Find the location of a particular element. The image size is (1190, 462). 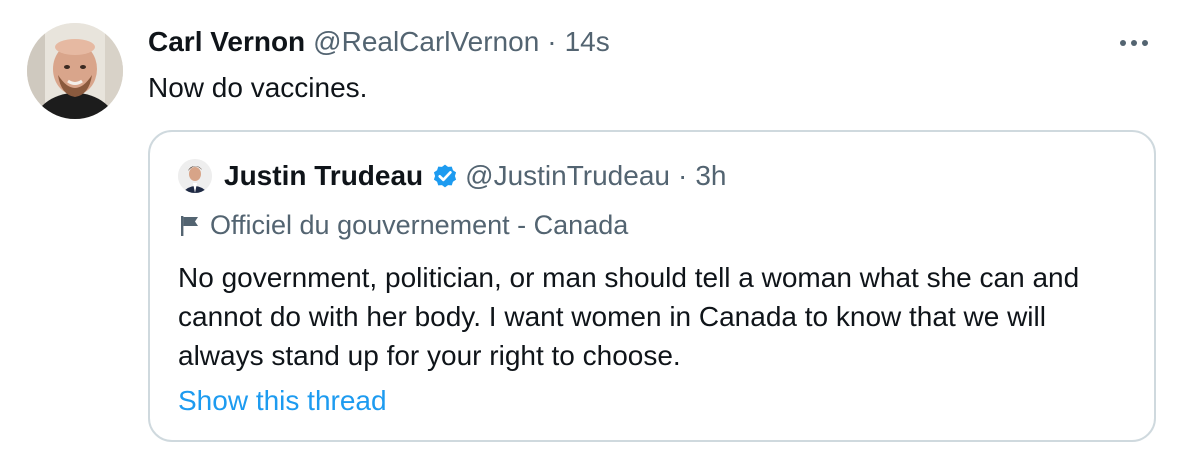

more-options-button is located at coordinates (1134, 43).